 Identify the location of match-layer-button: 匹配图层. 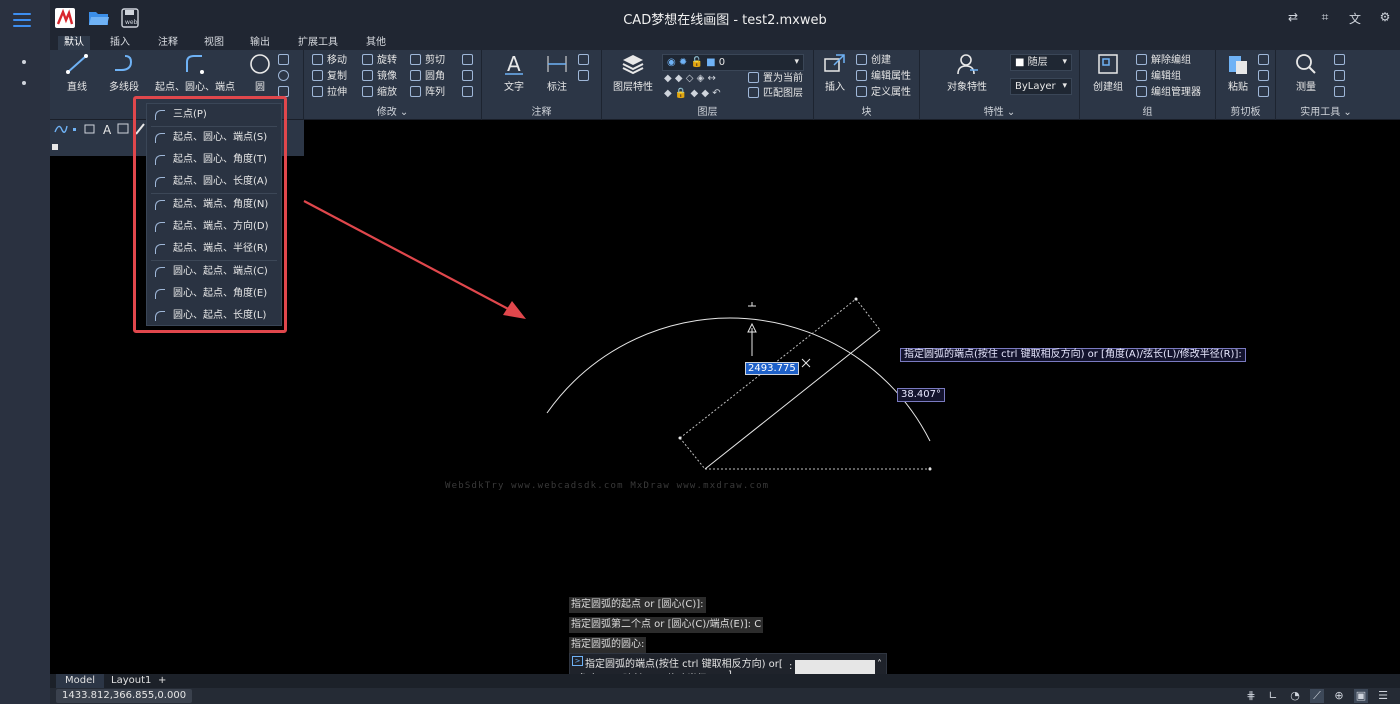
(775, 94).